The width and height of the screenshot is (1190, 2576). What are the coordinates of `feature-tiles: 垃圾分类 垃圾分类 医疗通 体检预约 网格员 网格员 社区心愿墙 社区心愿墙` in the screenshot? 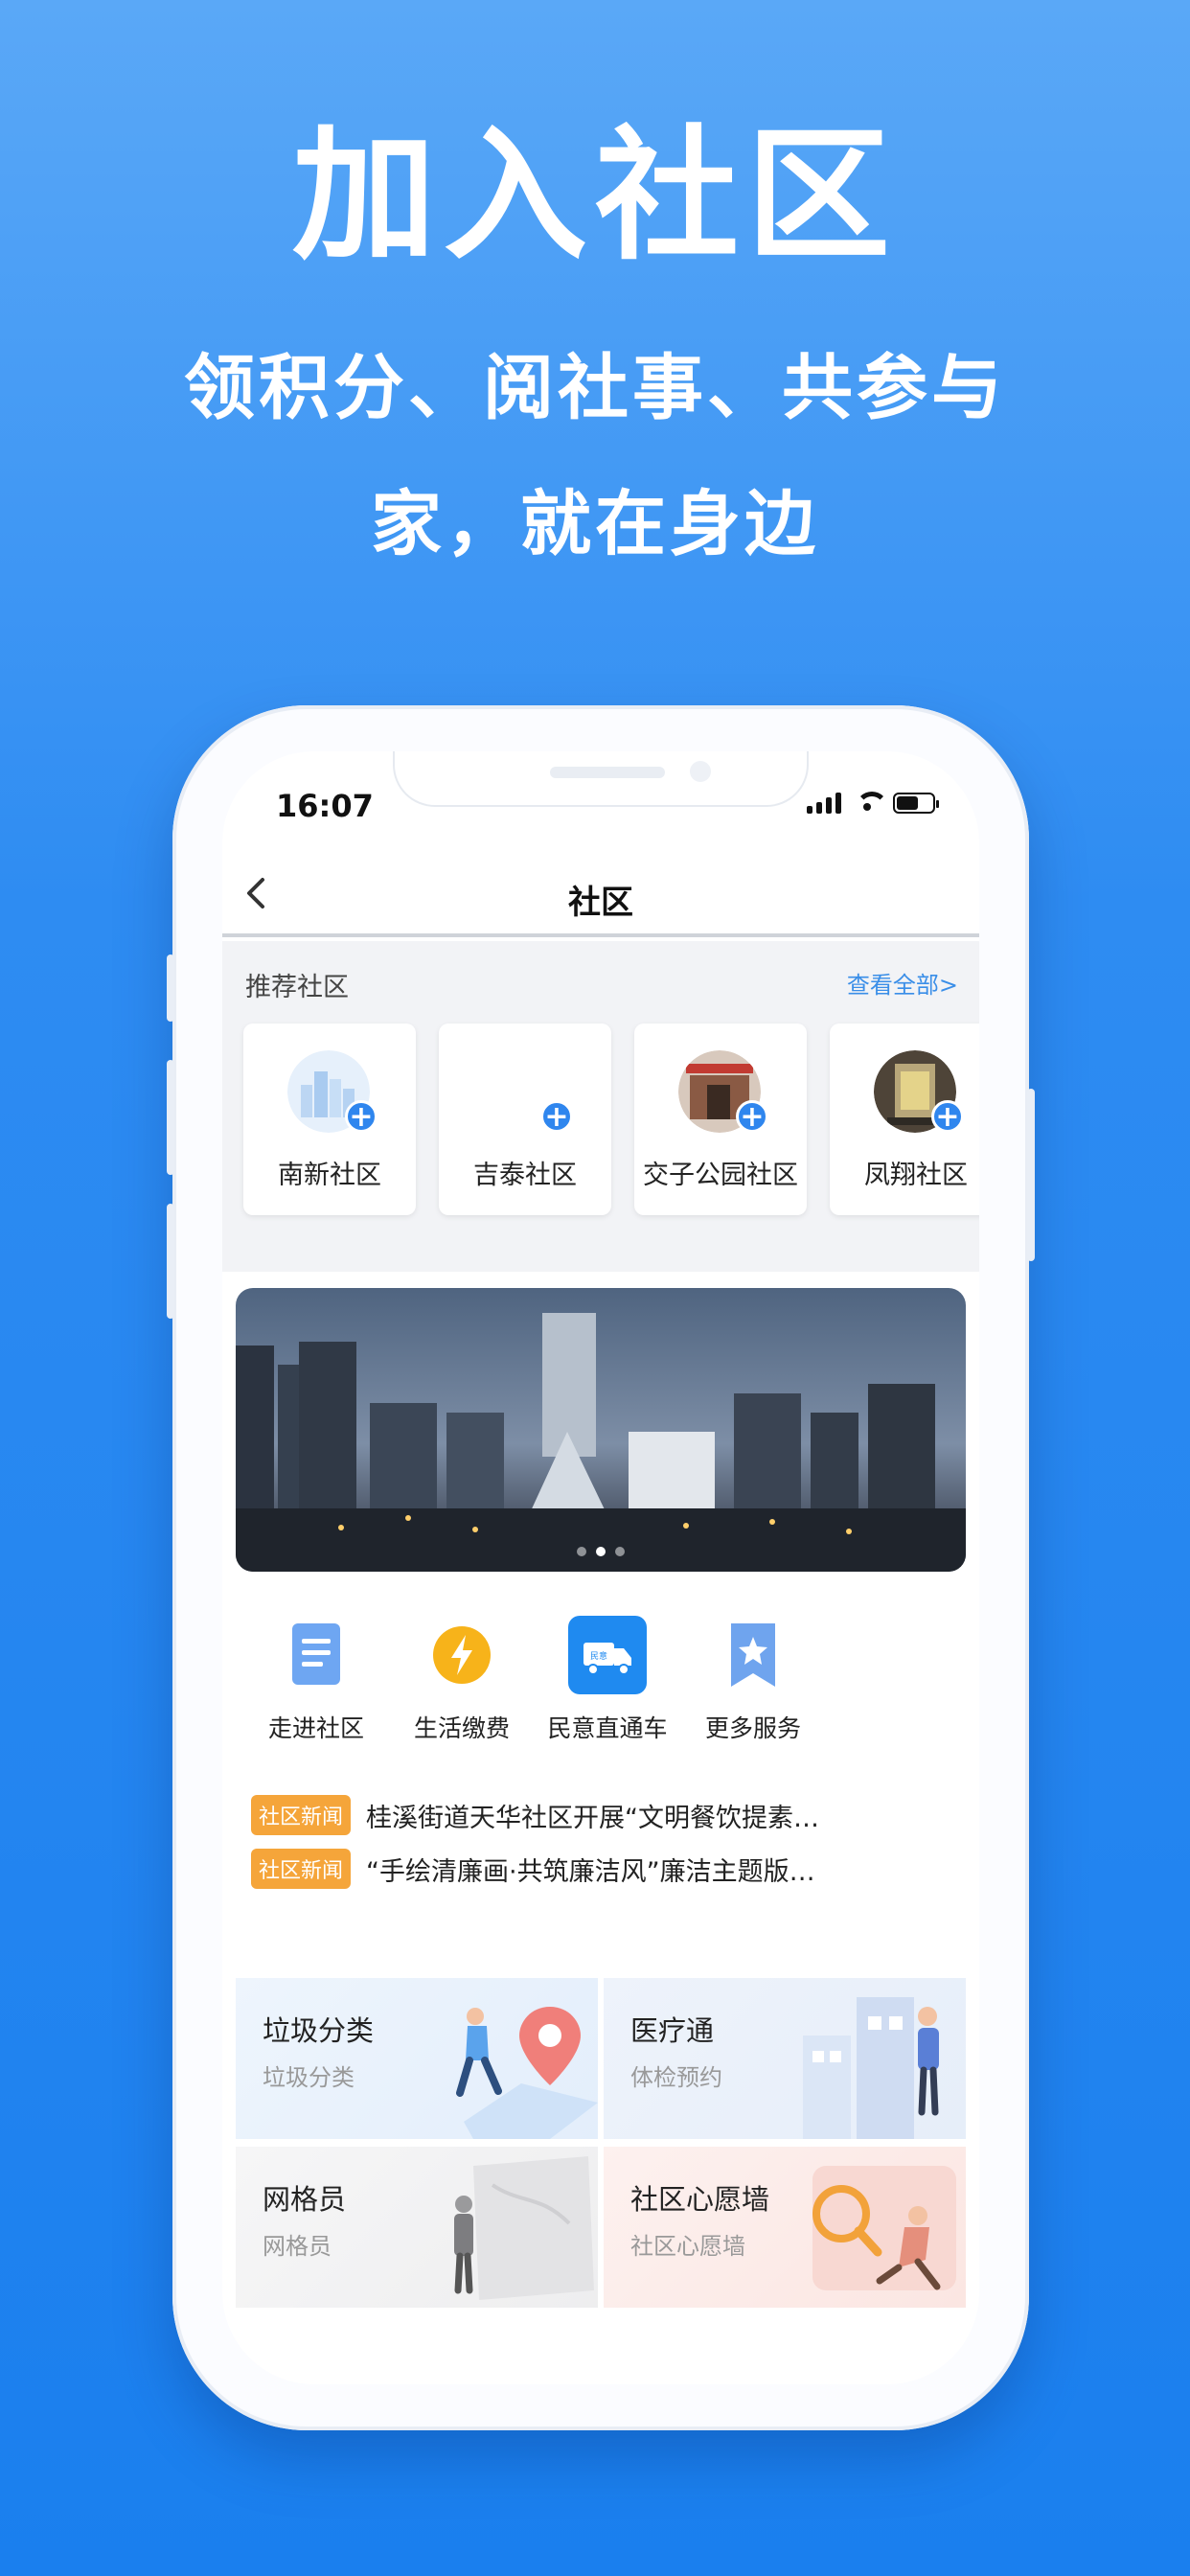 It's located at (601, 2143).